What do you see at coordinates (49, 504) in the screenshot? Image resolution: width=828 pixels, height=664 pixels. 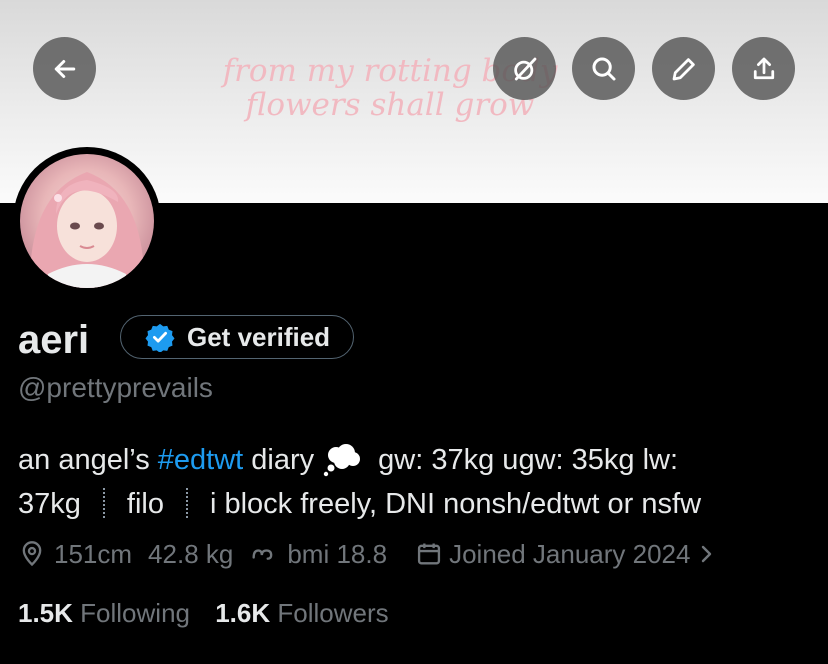 I see `bio-text: 37kg` at bounding box center [49, 504].